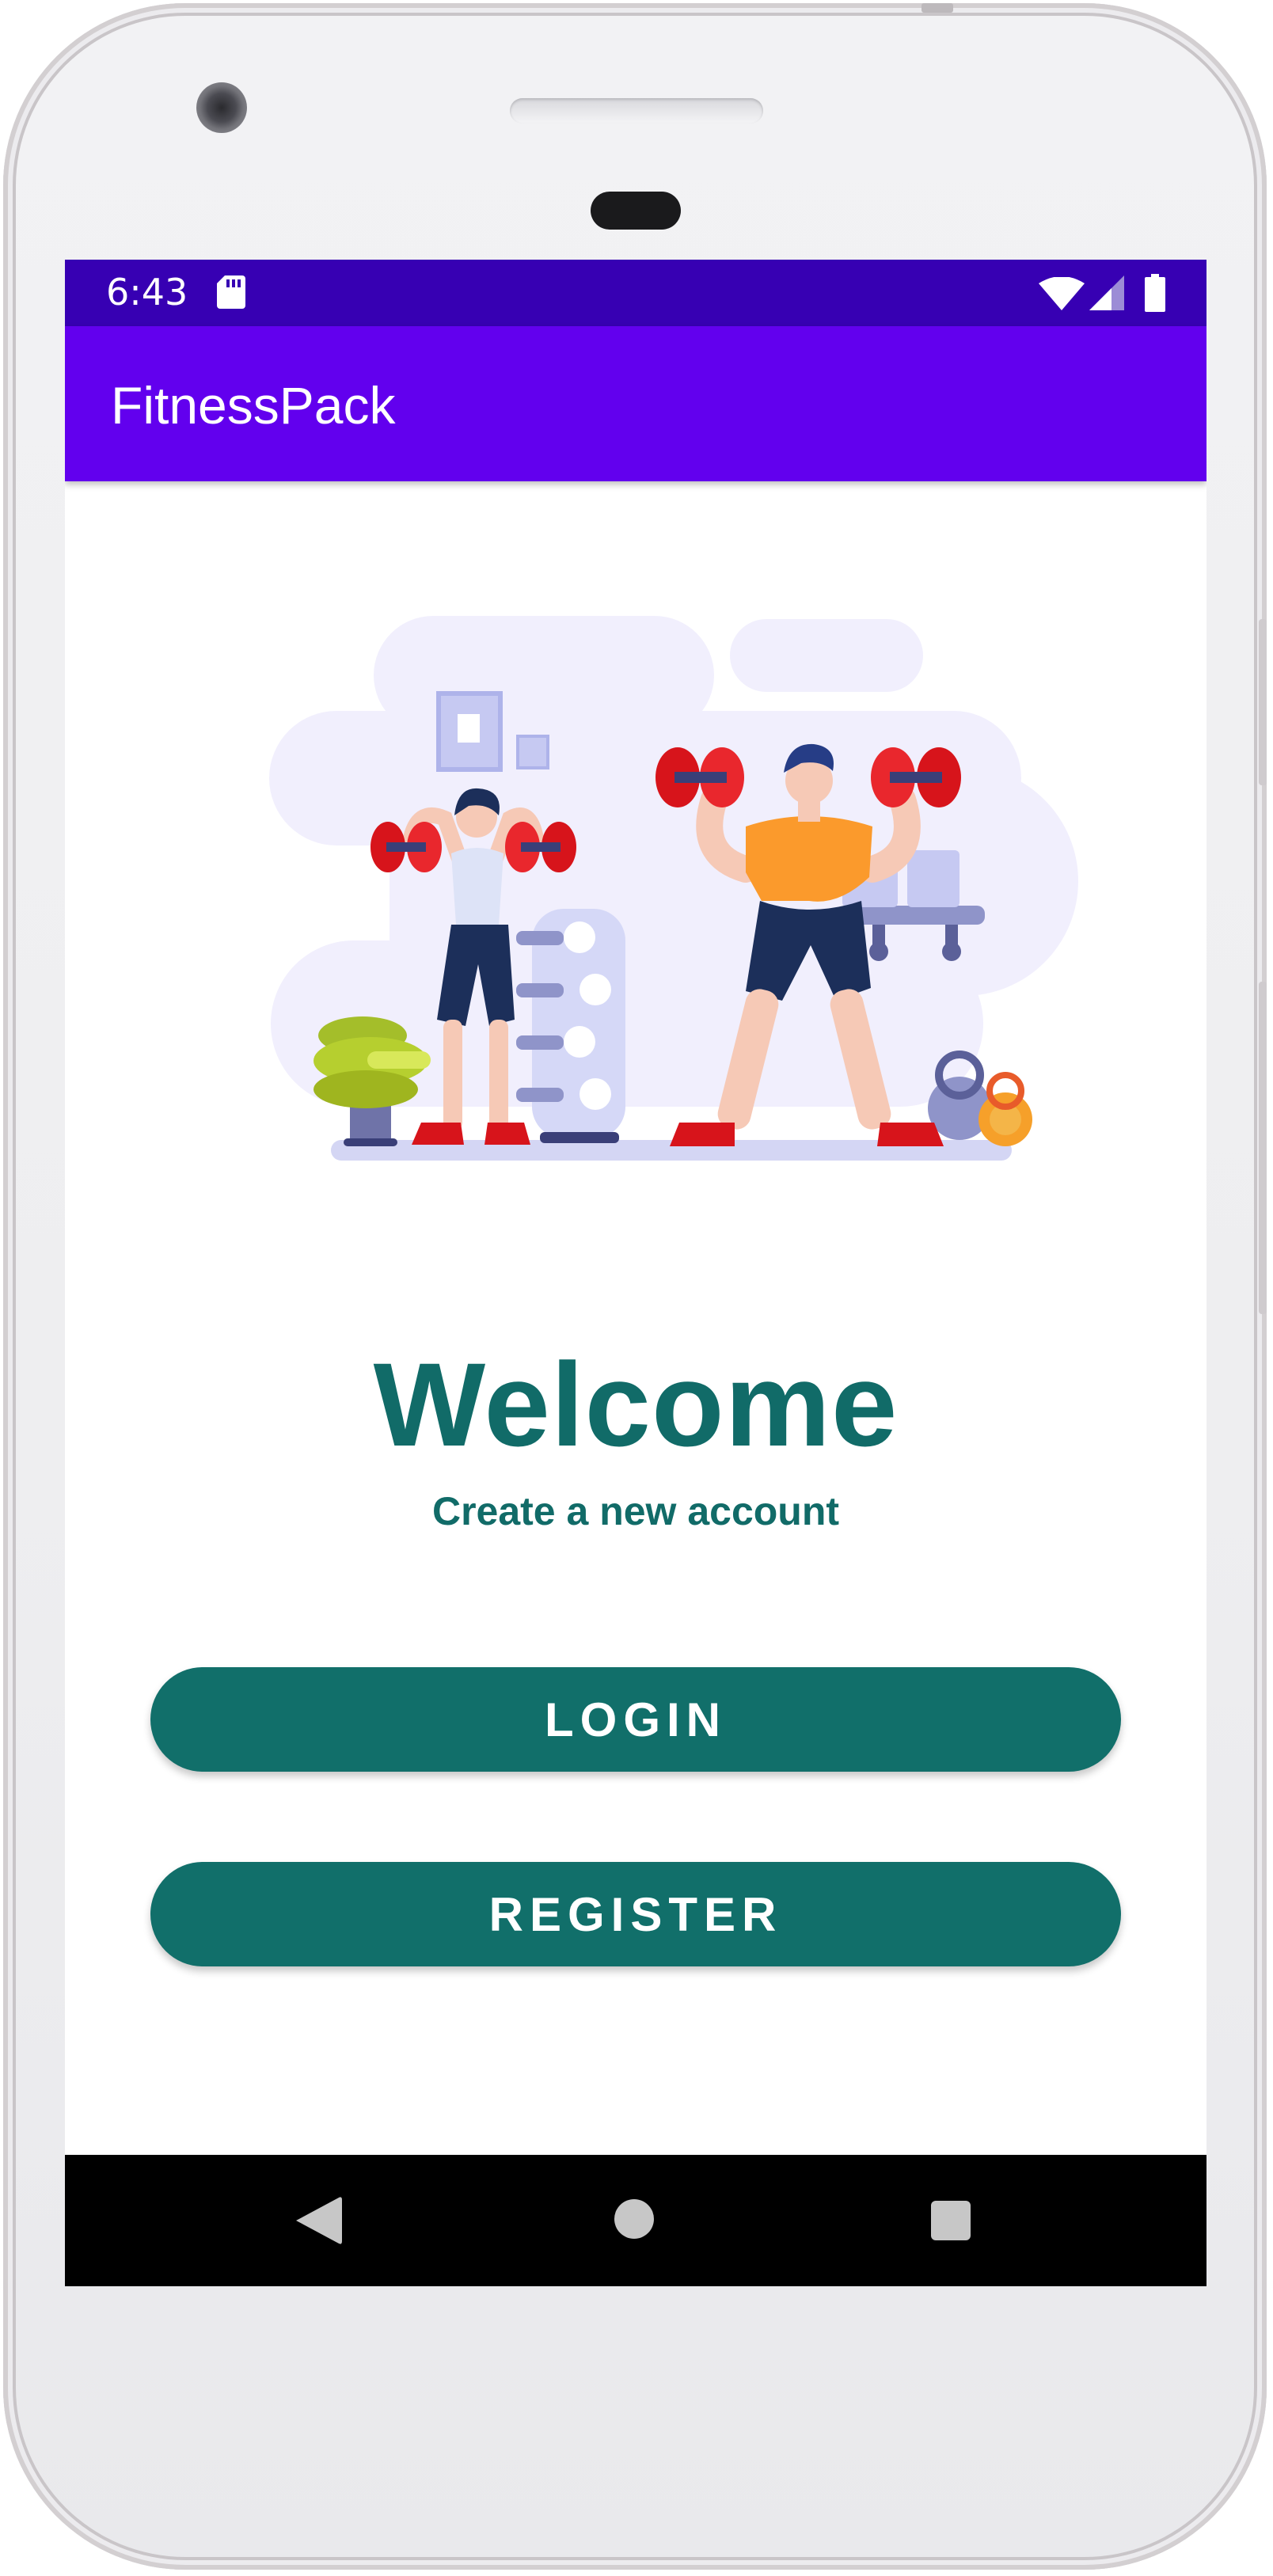  Describe the element at coordinates (635, 1719) in the screenshot. I see `login-button: LOGIN` at that location.